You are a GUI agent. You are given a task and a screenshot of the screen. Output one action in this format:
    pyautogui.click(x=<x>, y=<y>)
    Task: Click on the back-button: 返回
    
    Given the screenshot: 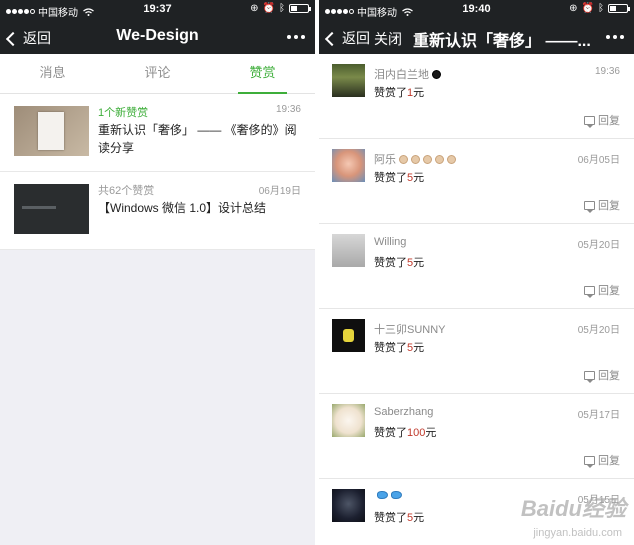 What is the action you would take?
    pyautogui.click(x=347, y=38)
    